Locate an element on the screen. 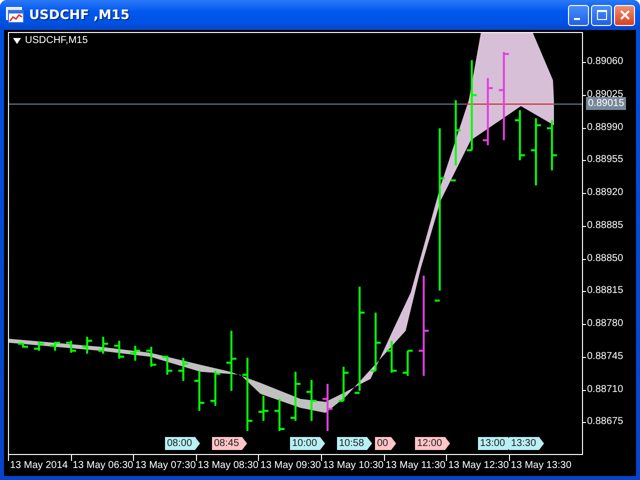 Image resolution: width=640 pixels, height=480 pixels. price-axis-label: 0.88745 is located at coordinates (603, 357).